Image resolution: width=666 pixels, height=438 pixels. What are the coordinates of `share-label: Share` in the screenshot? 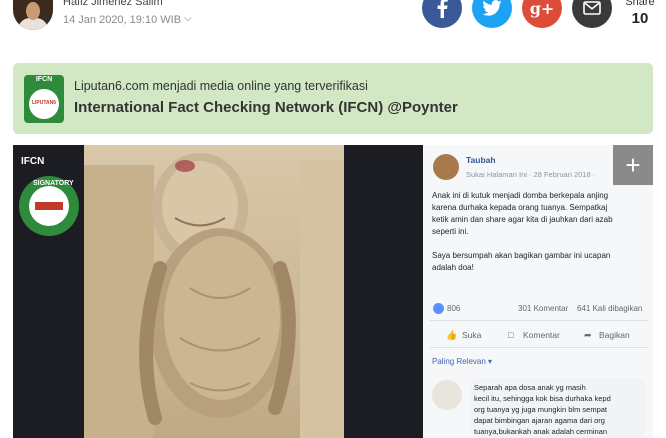 It's located at (640, 4).